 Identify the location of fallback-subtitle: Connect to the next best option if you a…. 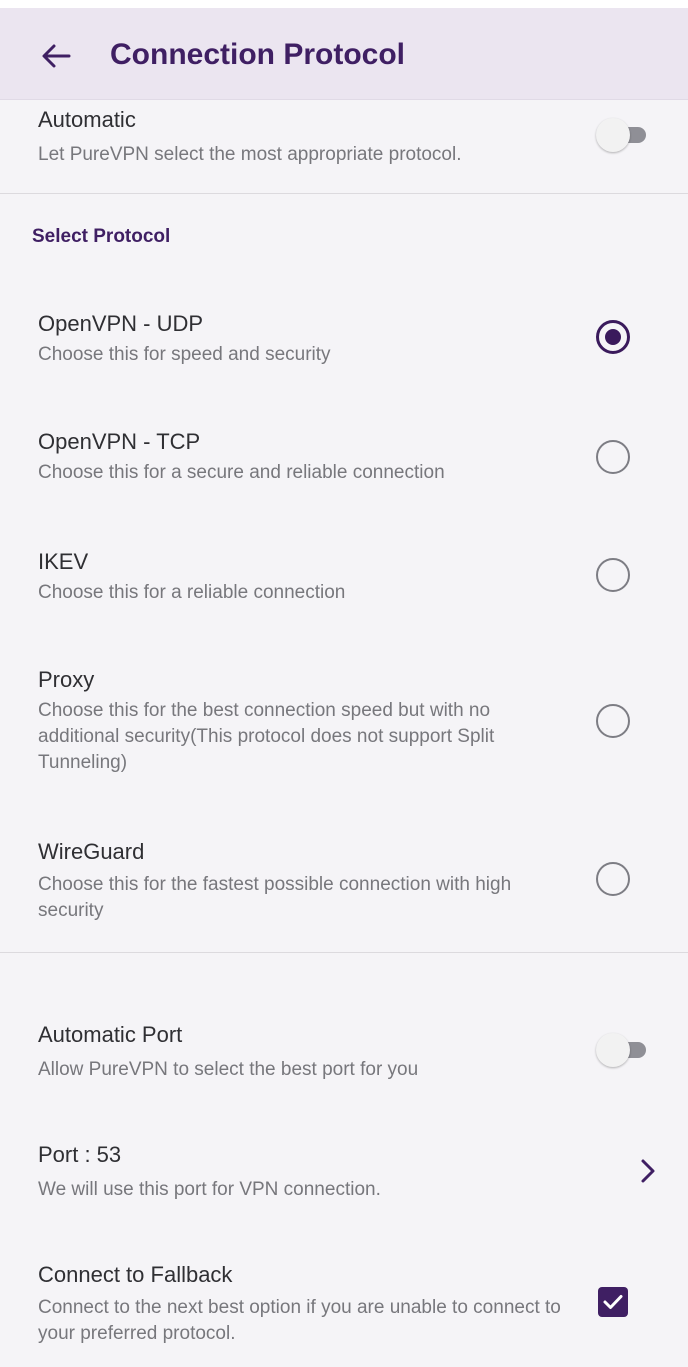
(299, 1320).